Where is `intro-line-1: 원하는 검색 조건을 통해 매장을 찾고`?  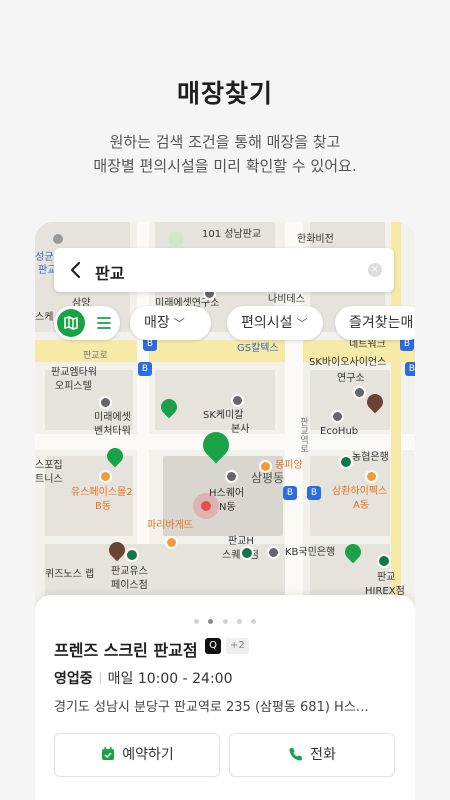 intro-line-1: 원하는 검색 조건을 통해 매장을 찾고 is located at coordinates (225, 142).